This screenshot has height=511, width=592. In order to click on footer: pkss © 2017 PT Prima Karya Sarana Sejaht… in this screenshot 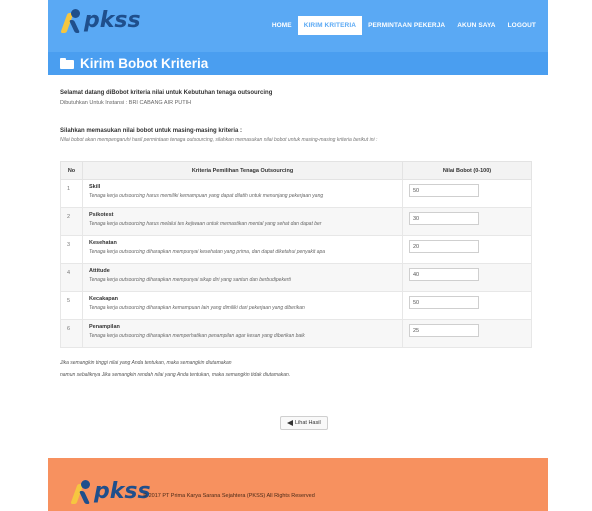, I will do `click(298, 484)`.